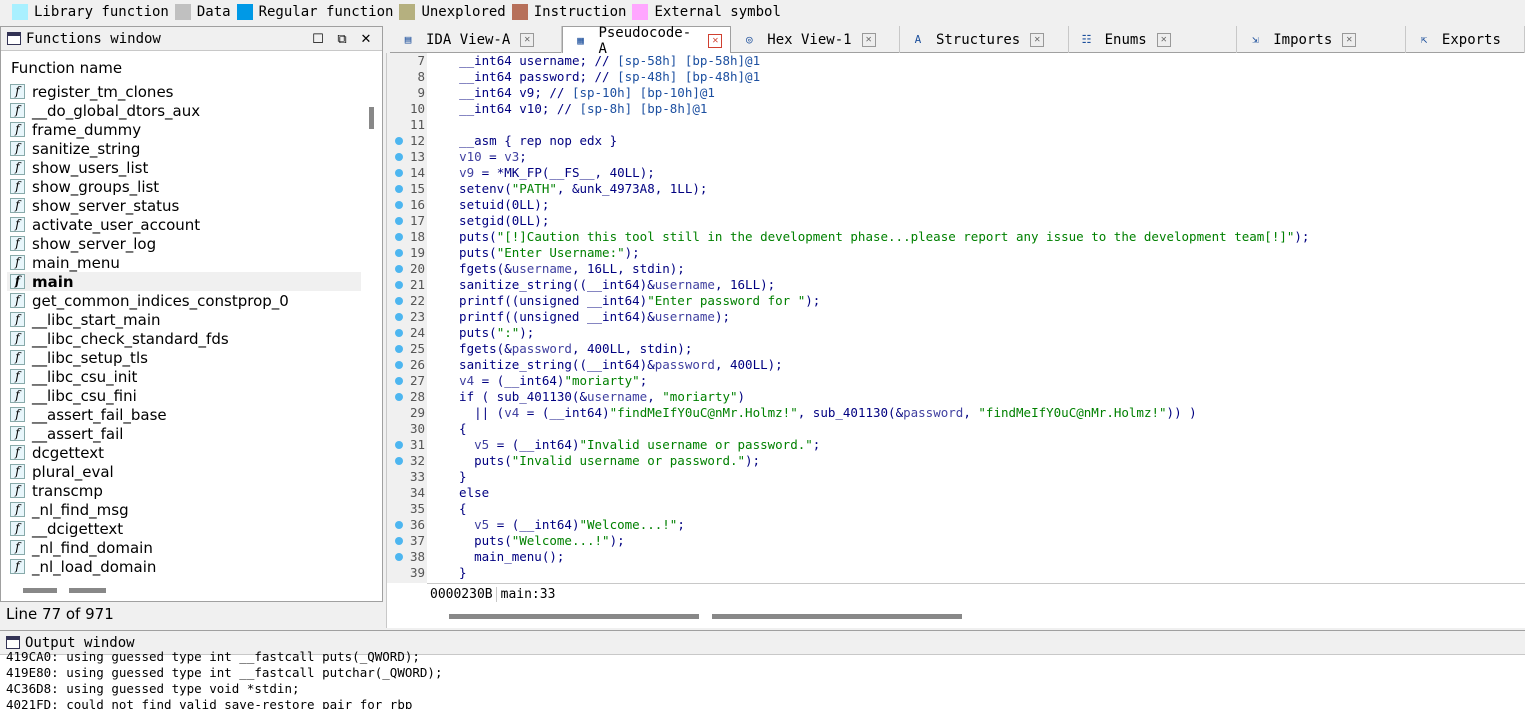 The height and width of the screenshot is (709, 1525). I want to click on float-window-icon: ⧉, so click(342, 39).